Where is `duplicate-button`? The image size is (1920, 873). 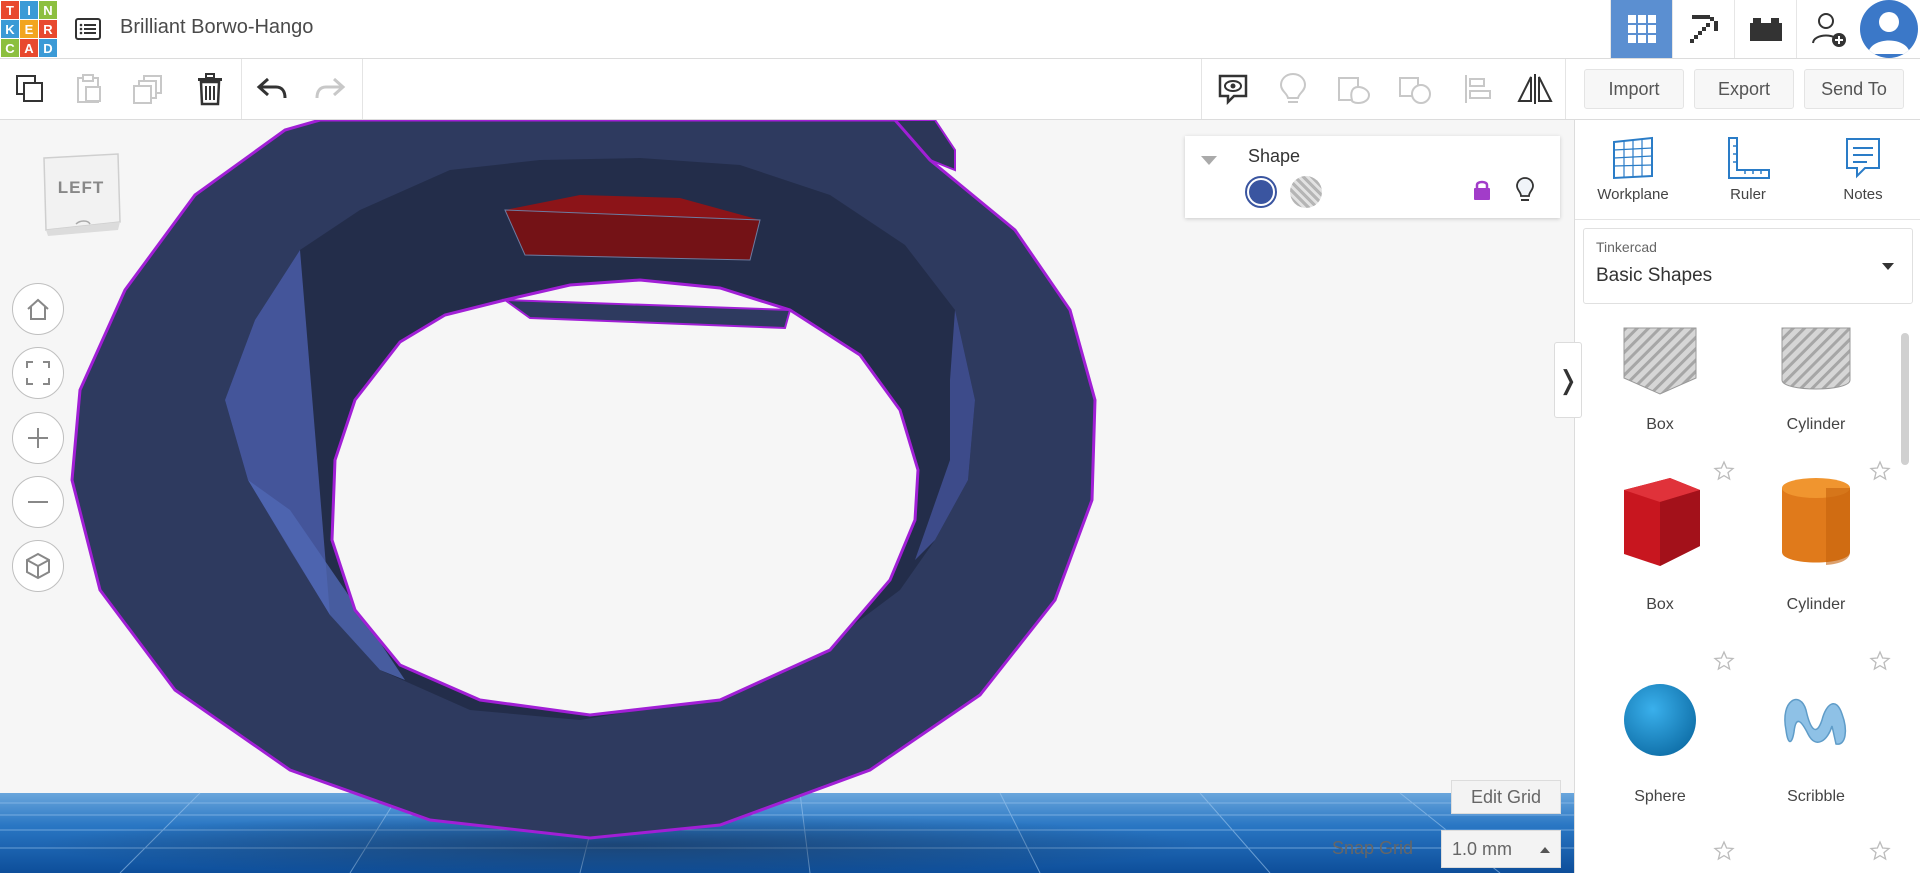 duplicate-button is located at coordinates (148, 89).